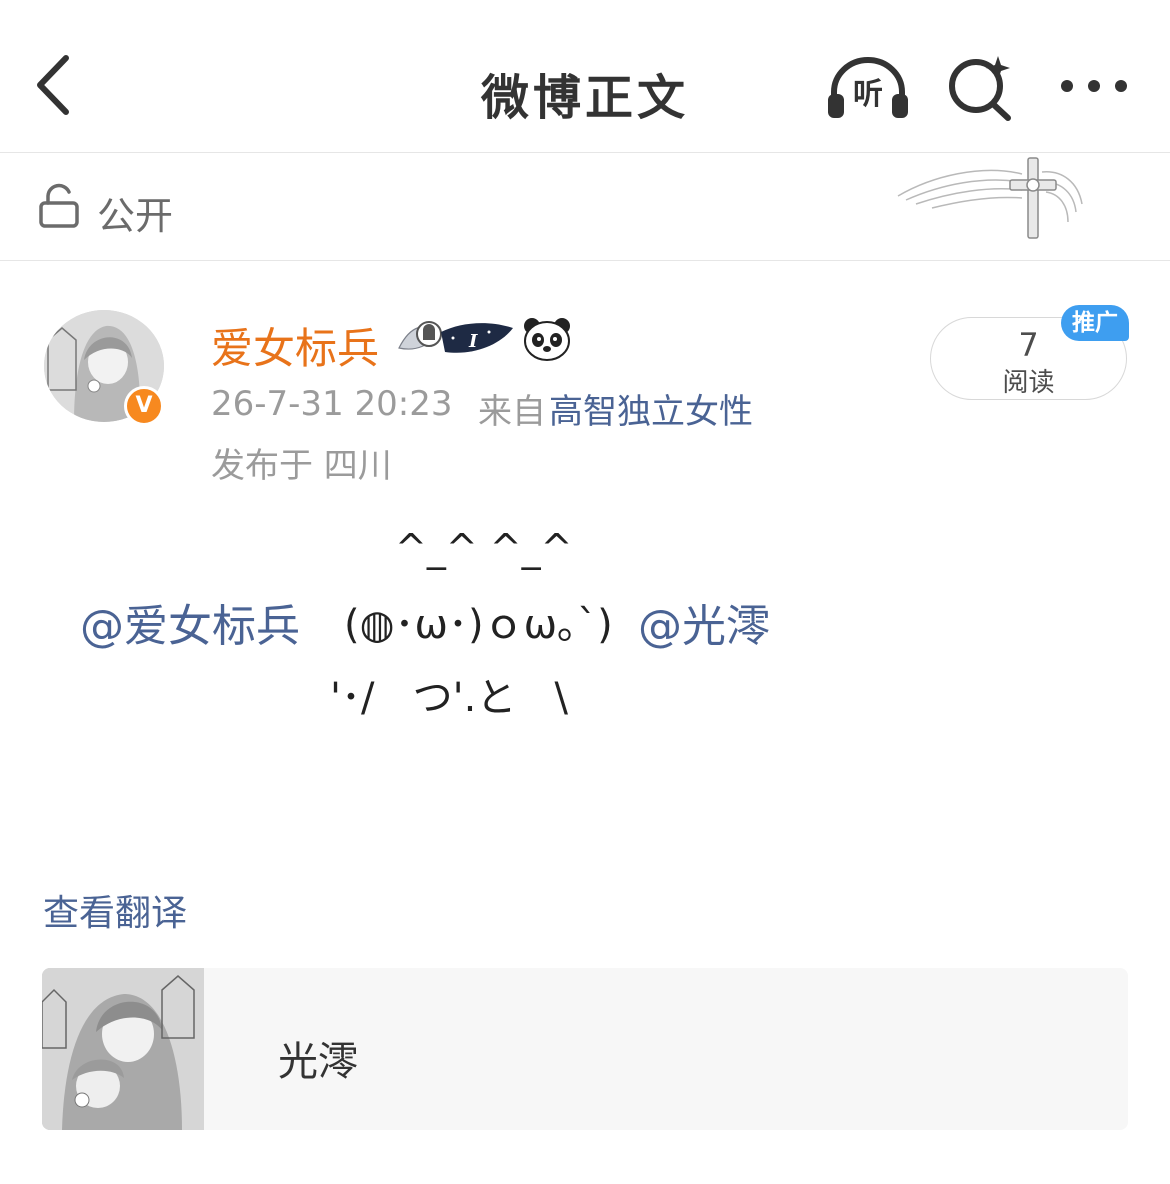 This screenshot has height=1184, width=1170. I want to click on verified-badge: V, so click(144, 406).